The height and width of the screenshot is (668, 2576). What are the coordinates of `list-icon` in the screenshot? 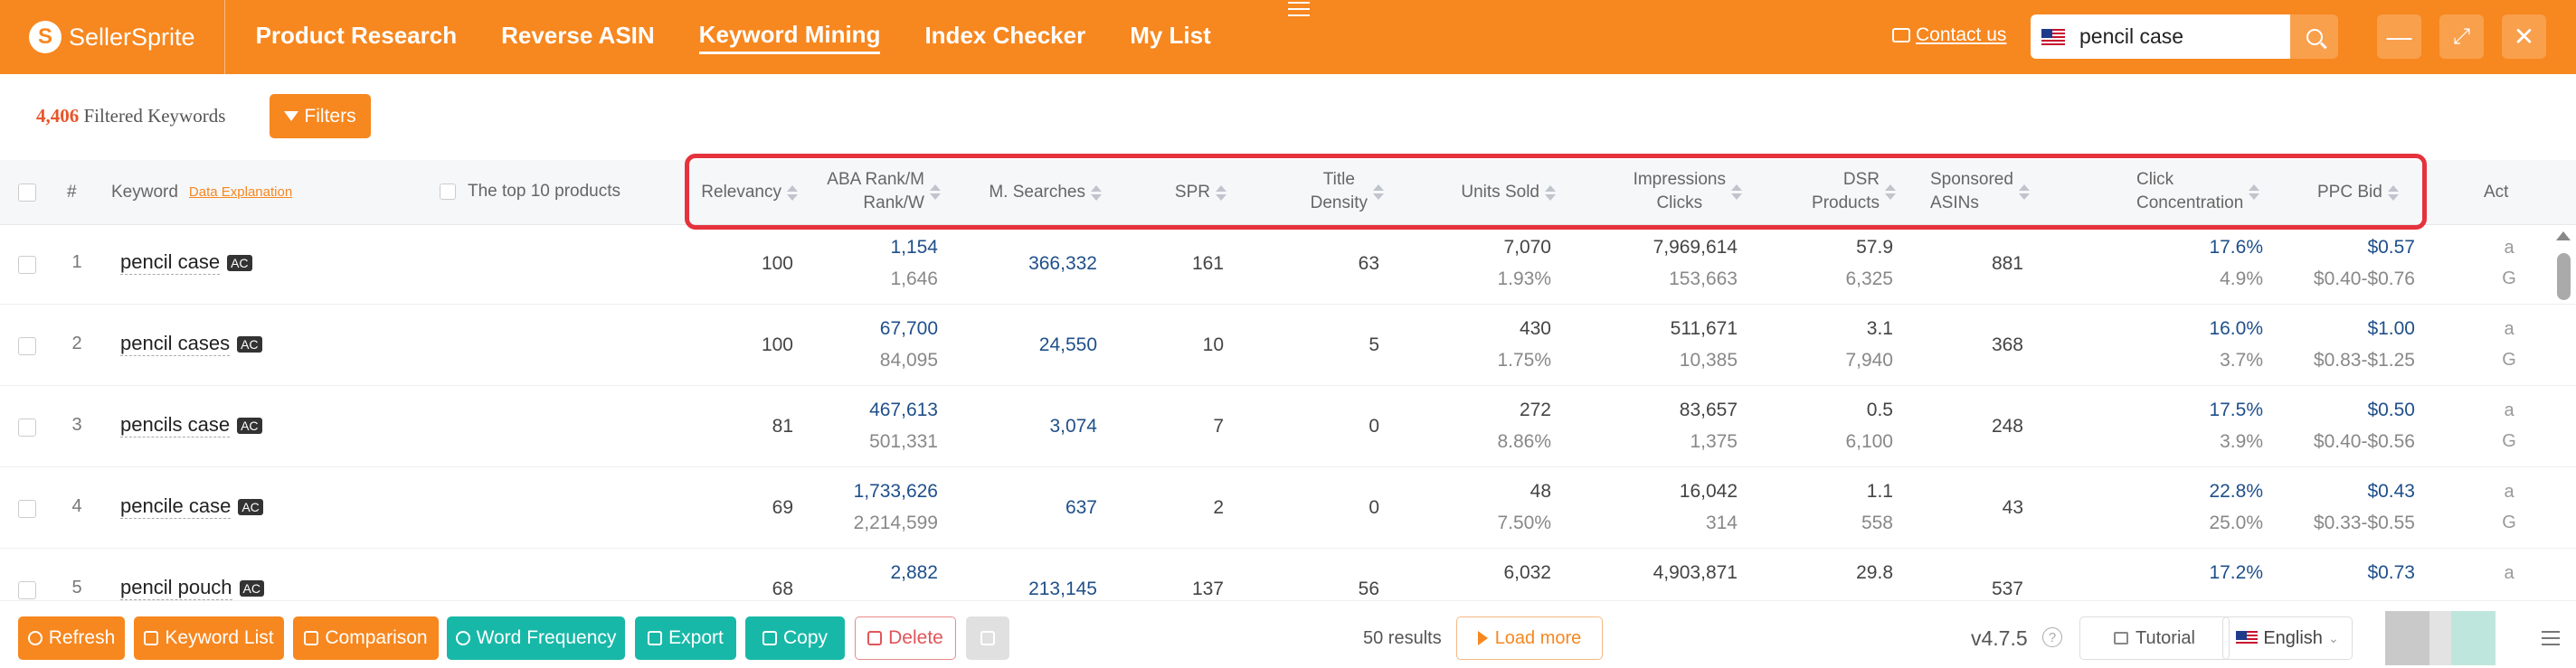 It's located at (152, 638).